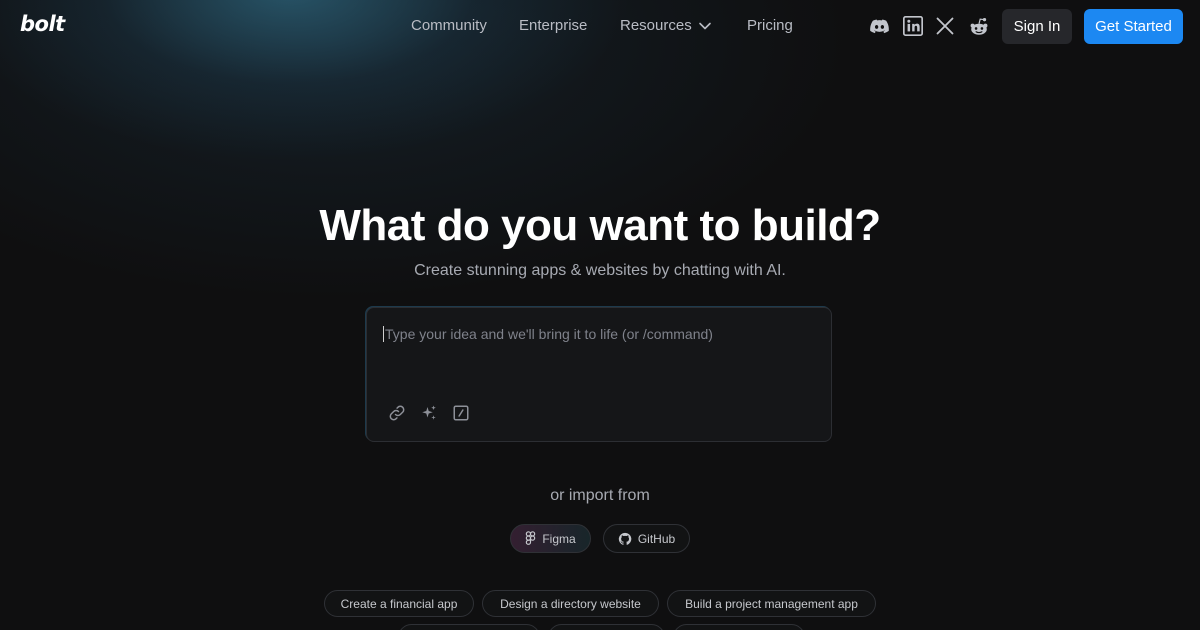 The height and width of the screenshot is (630, 1200). Describe the element at coordinates (553, 25) in the screenshot. I see `nav-enterprise: Enterprise` at that location.